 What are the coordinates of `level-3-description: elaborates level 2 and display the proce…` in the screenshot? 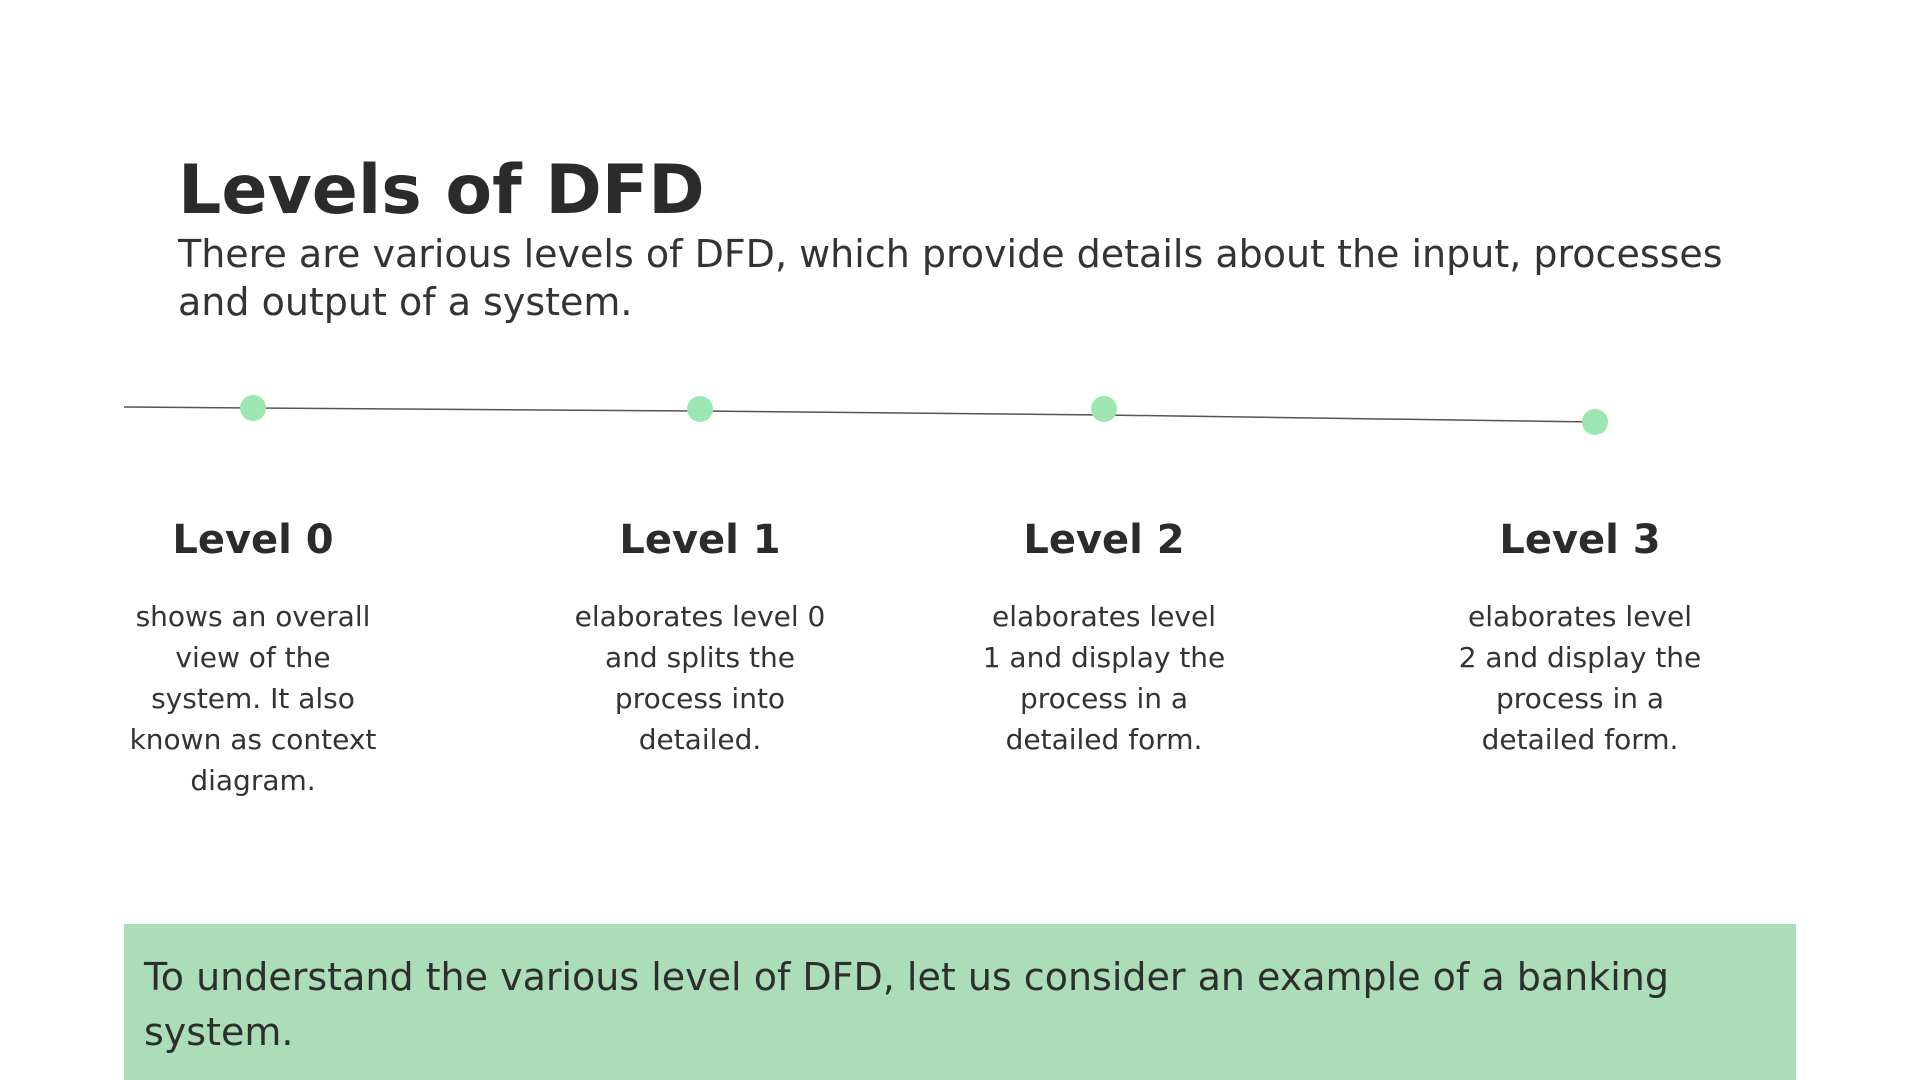 It's located at (1580, 678).